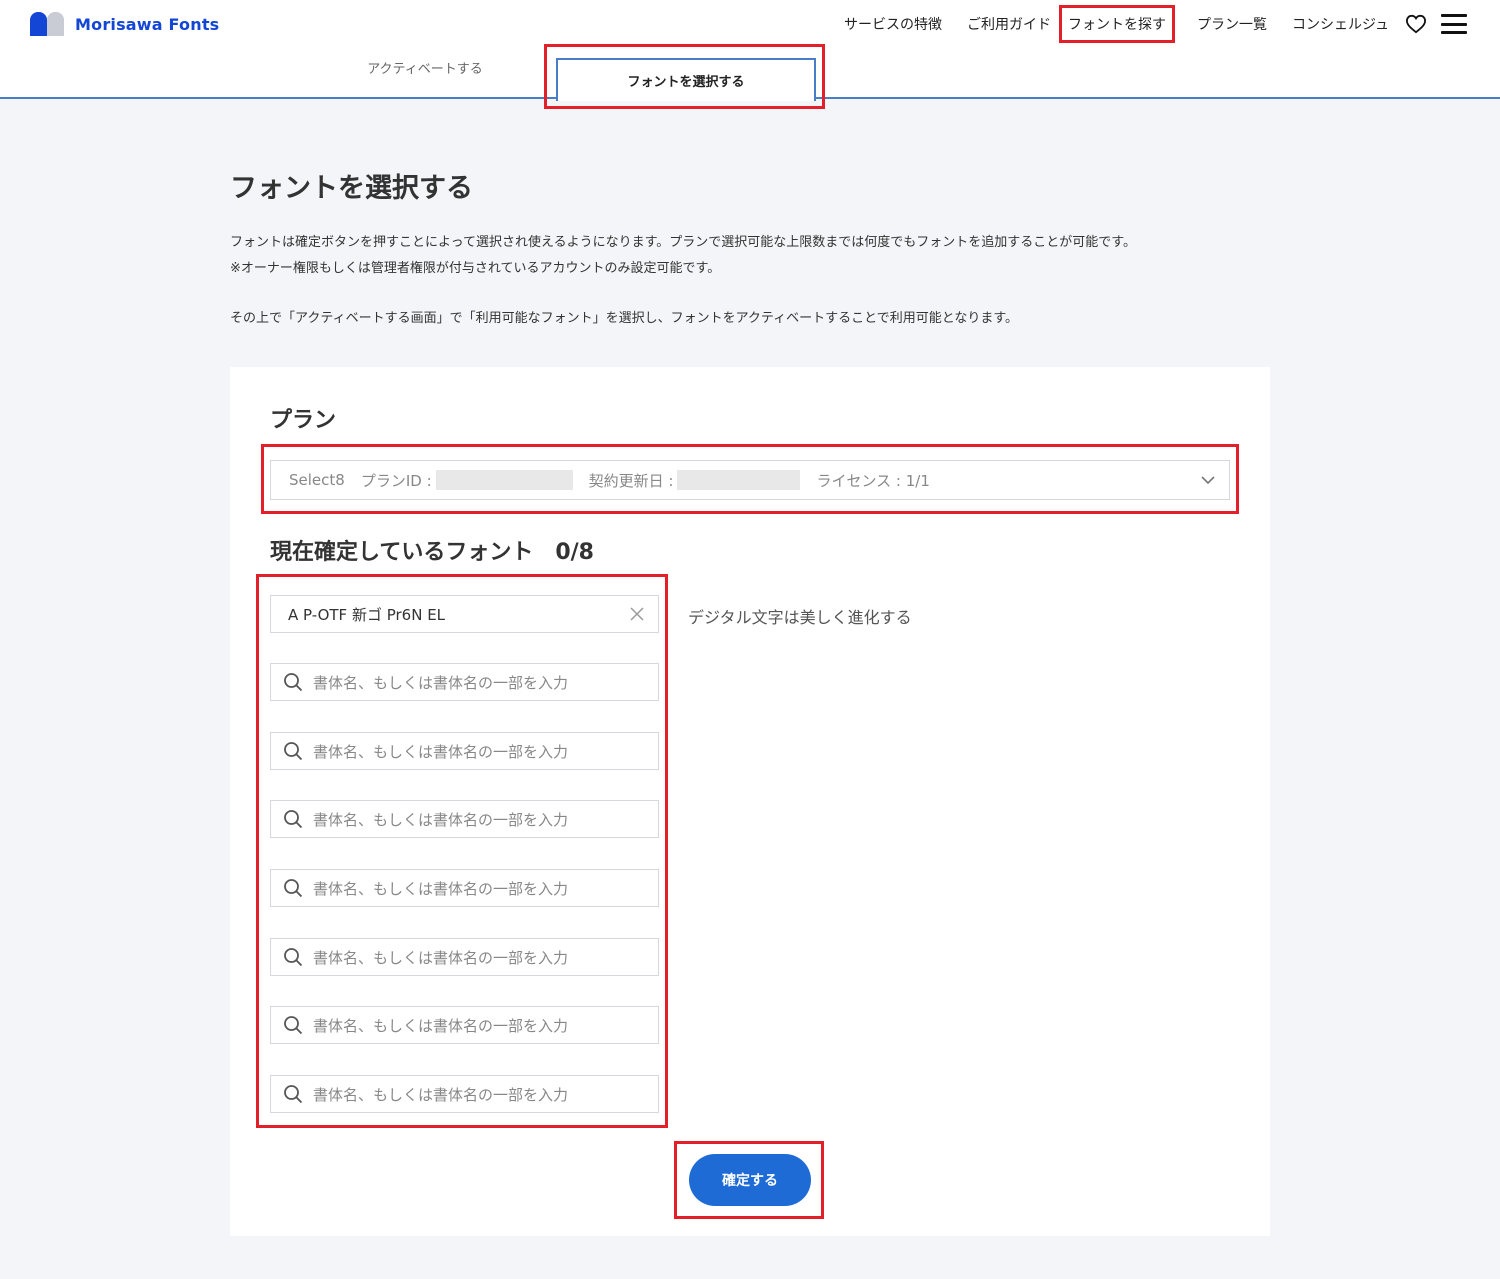  I want to click on nav-concierge: コンシェルジュ, so click(1340, 24).